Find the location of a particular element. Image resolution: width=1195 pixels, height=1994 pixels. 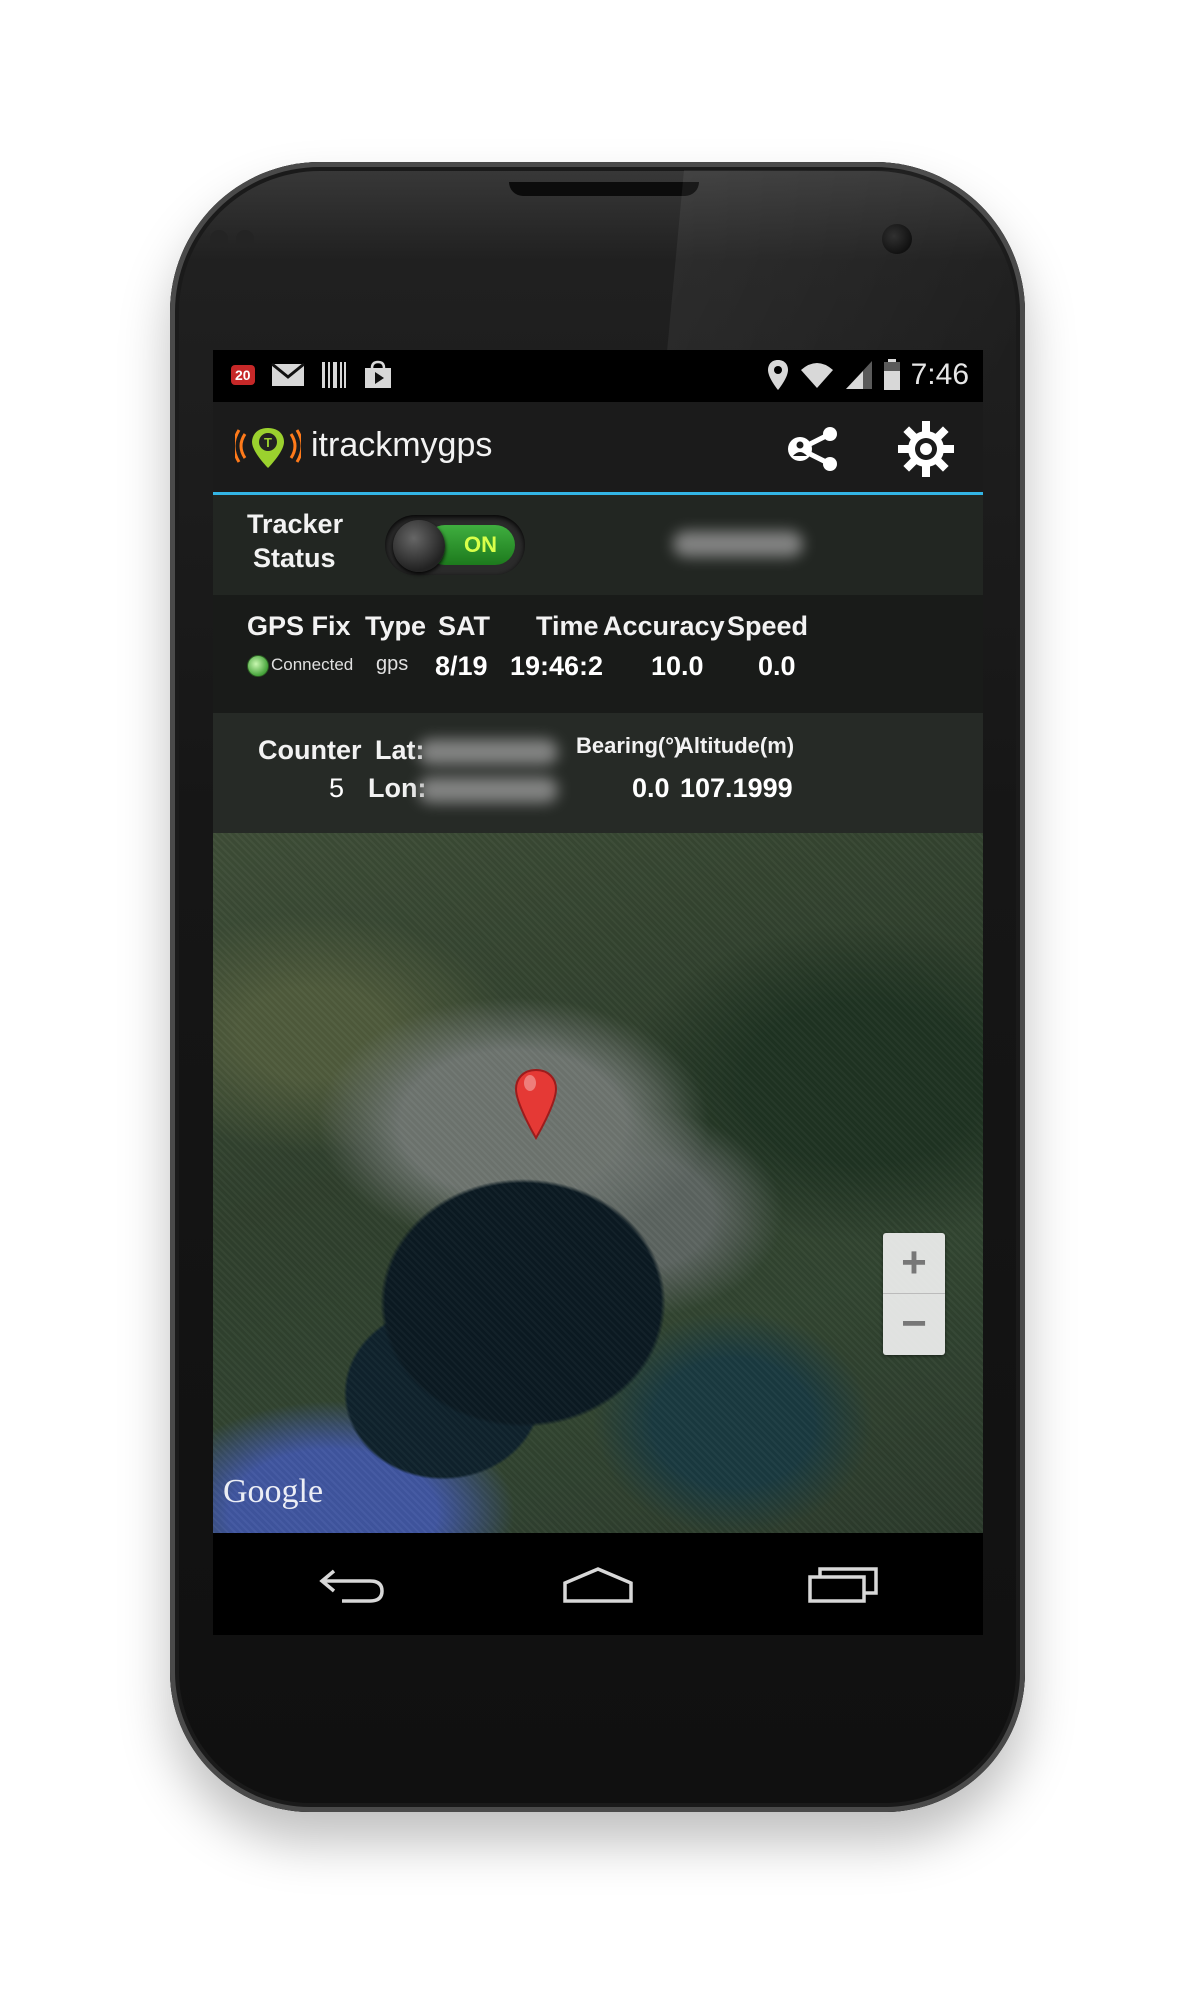

altitude-label: Altitude(m) is located at coordinates (736, 745).